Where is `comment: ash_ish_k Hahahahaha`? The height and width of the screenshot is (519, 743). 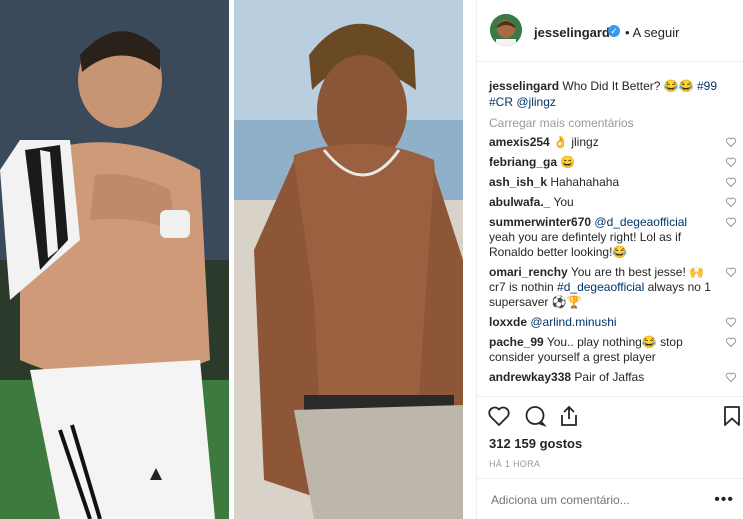
comment: ash_ish_k Hahahahaha is located at coordinates (614, 182).